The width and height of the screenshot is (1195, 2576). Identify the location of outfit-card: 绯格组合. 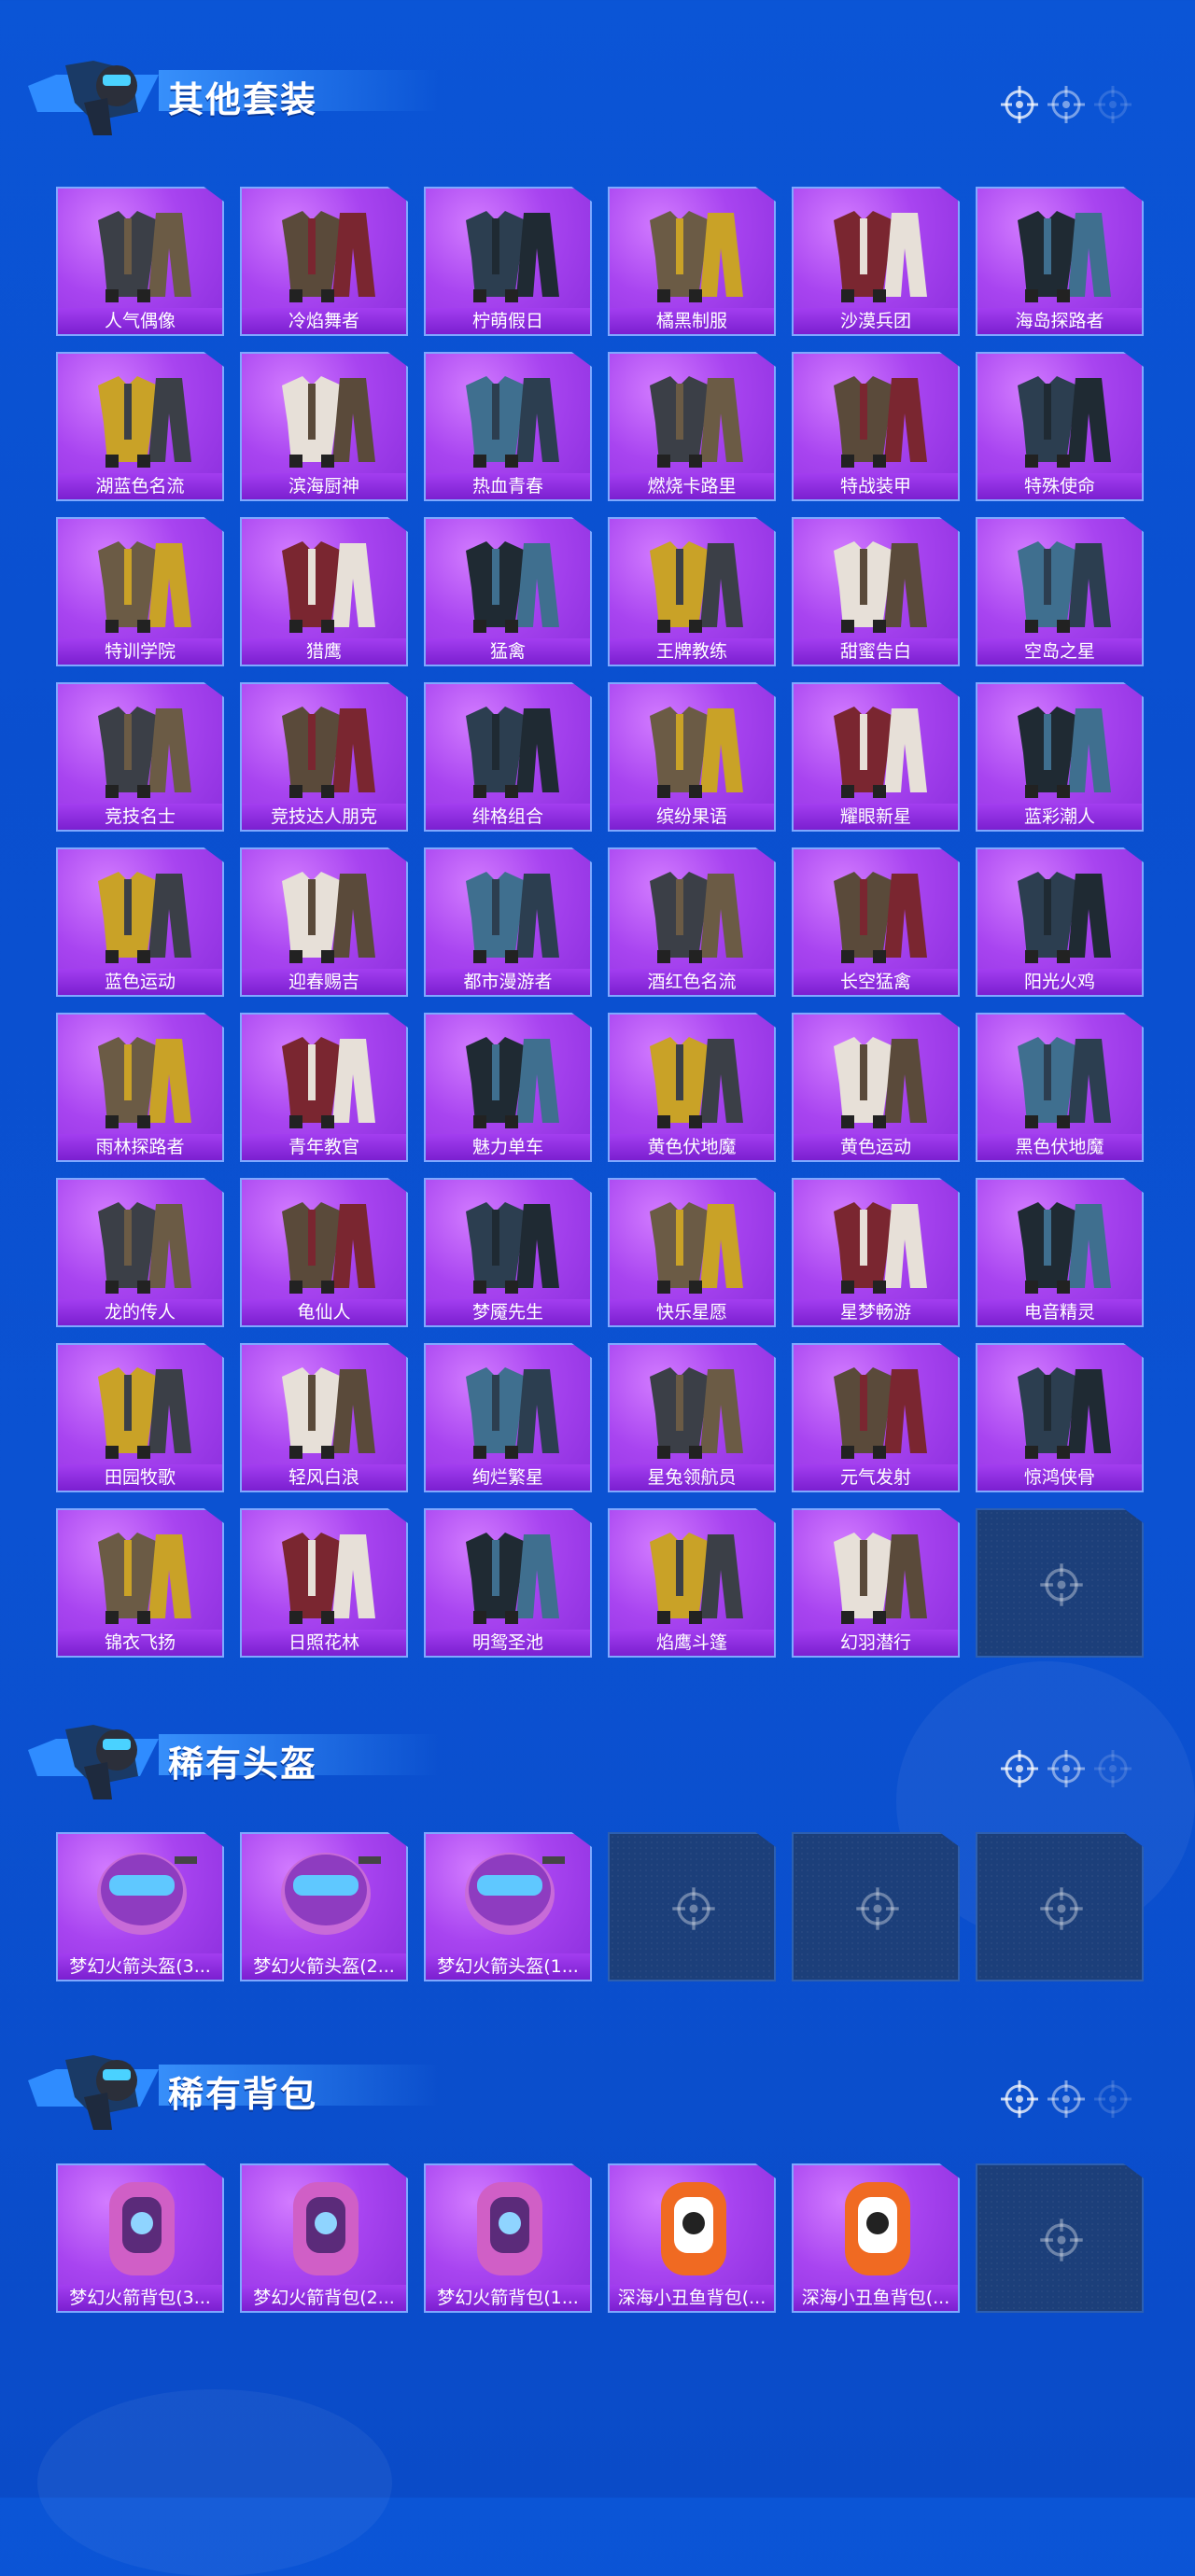
(508, 757).